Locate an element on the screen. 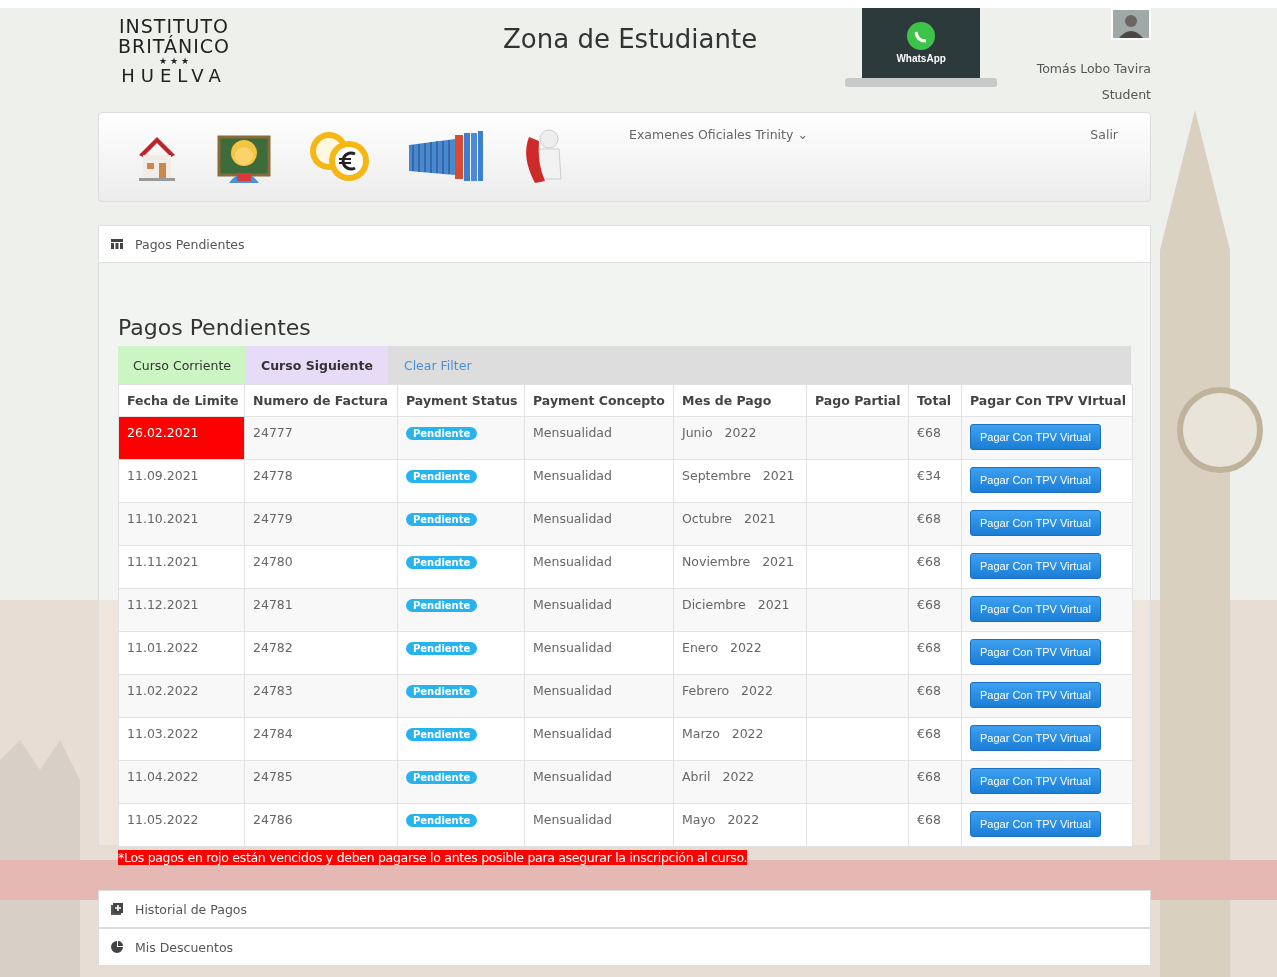 Image resolution: width=1277 pixels, height=977 pixels. table-cell: Febrero 2022 is located at coordinates (740, 696).